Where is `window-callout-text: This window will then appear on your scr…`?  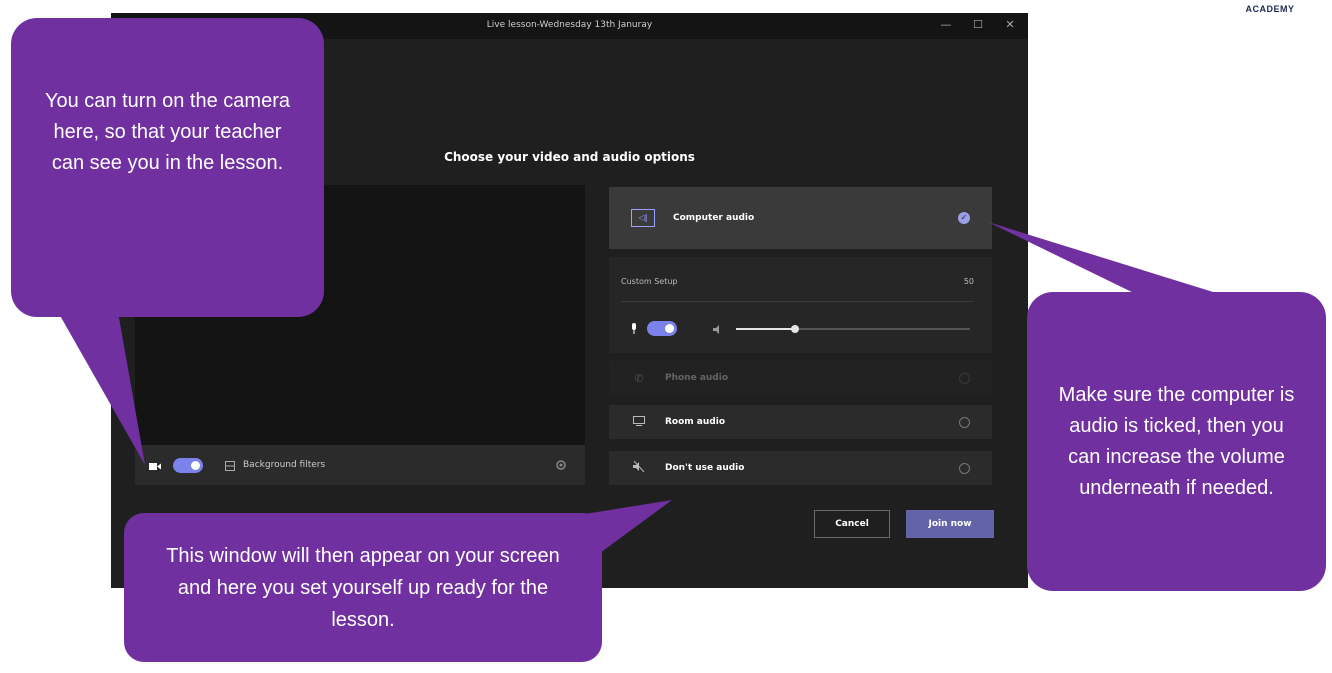
window-callout-text: This window will then appear on your scr… is located at coordinates (363, 587).